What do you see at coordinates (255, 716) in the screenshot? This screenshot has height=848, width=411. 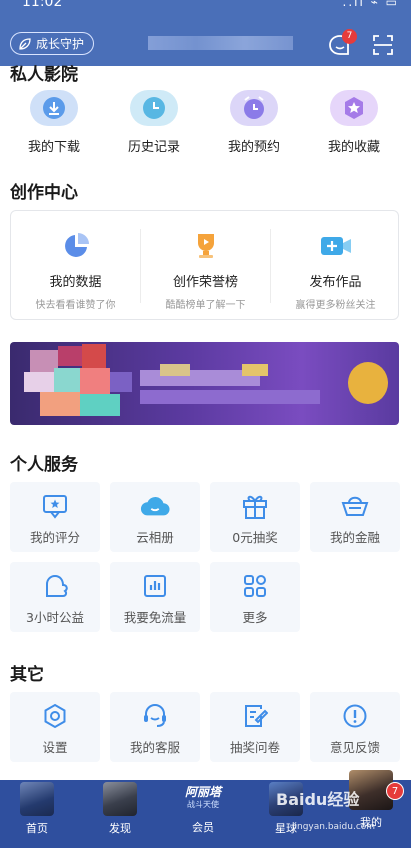 I see `survey-icon` at bounding box center [255, 716].